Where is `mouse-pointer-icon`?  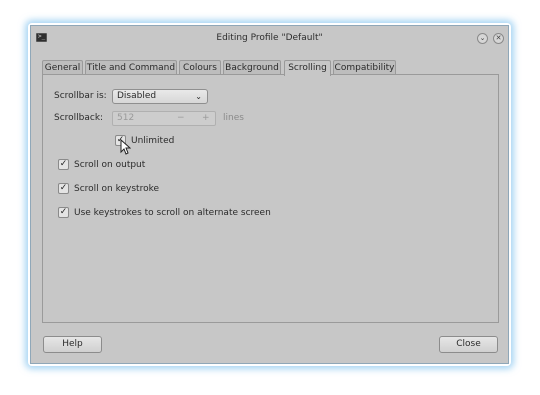 mouse-pointer-icon is located at coordinates (125, 147).